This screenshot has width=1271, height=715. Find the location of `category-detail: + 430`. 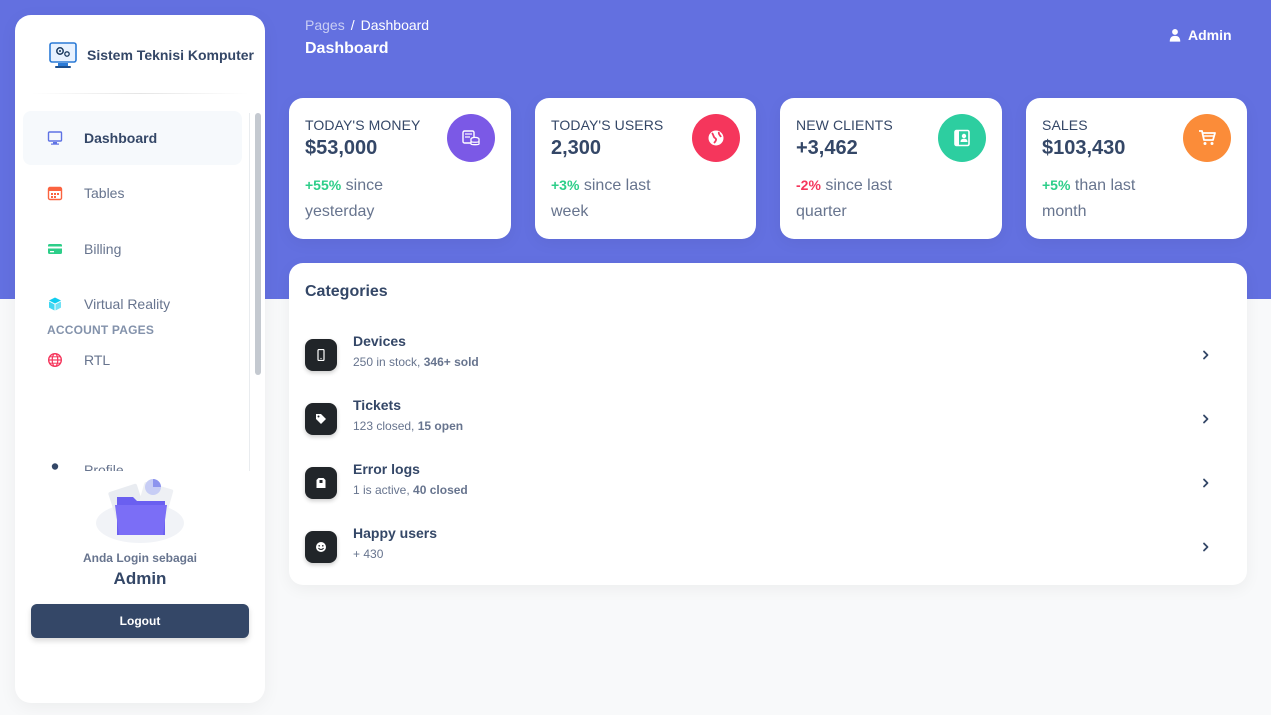

category-detail: + 430 is located at coordinates (368, 554).